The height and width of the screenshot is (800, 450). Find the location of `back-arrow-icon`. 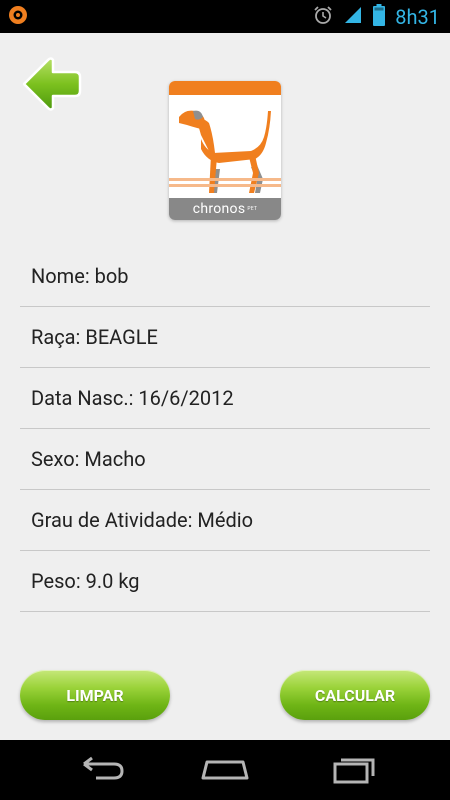

back-arrow-icon is located at coordinates (51, 87).